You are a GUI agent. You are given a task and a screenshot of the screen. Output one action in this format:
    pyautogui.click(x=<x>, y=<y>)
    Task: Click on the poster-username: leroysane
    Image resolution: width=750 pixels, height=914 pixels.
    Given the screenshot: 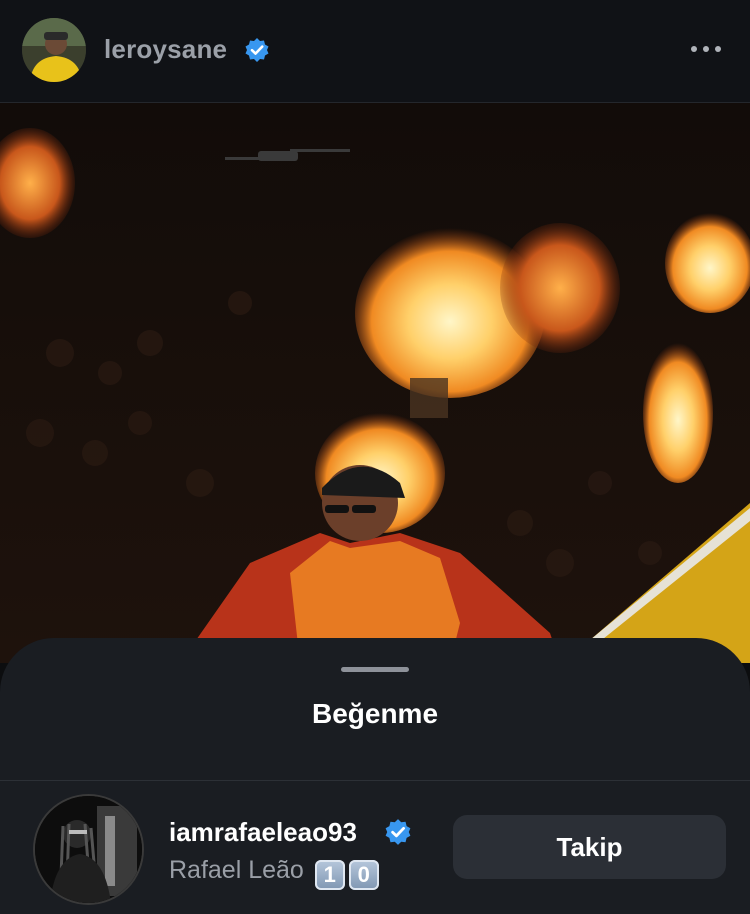 What is the action you would take?
    pyautogui.click(x=165, y=49)
    